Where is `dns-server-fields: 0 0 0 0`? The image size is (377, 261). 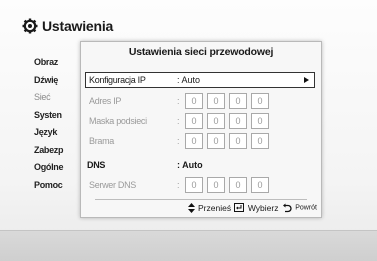
dns-server-fields: 0 0 0 0 is located at coordinates (229, 185).